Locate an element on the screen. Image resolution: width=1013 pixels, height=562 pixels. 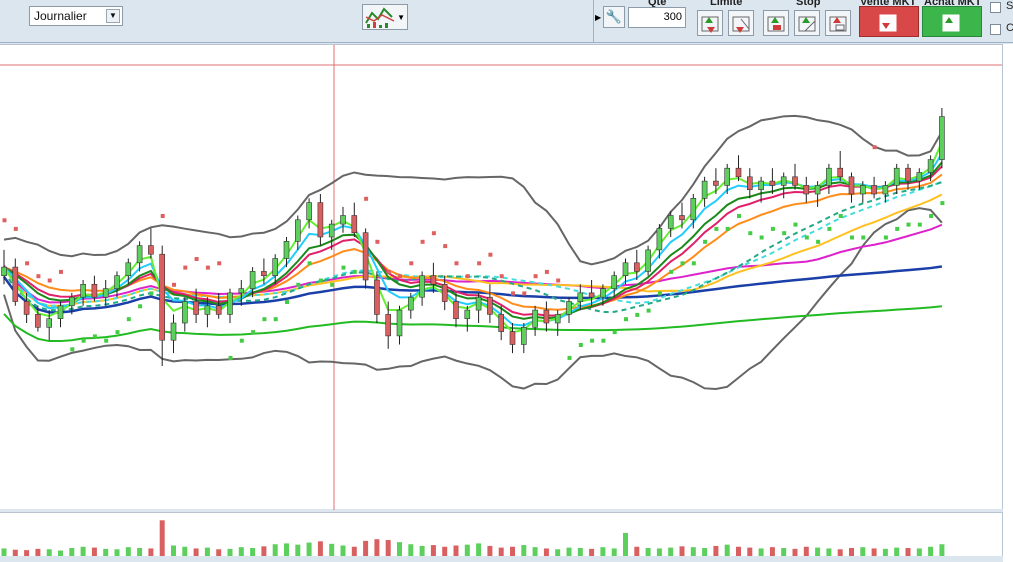
limit-buy-button is located at coordinates (710, 23).